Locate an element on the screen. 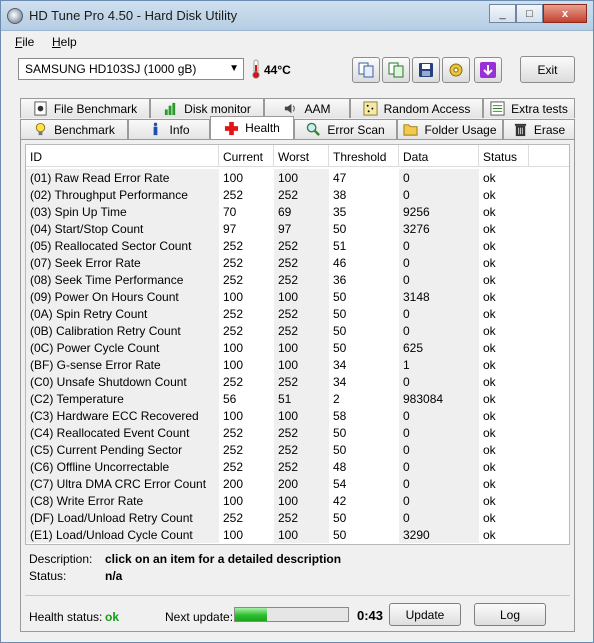 The width and height of the screenshot is (594, 643). table-row: (05) Reallocated Sector Count 252 252 51 0 ok is located at coordinates (297, 245).